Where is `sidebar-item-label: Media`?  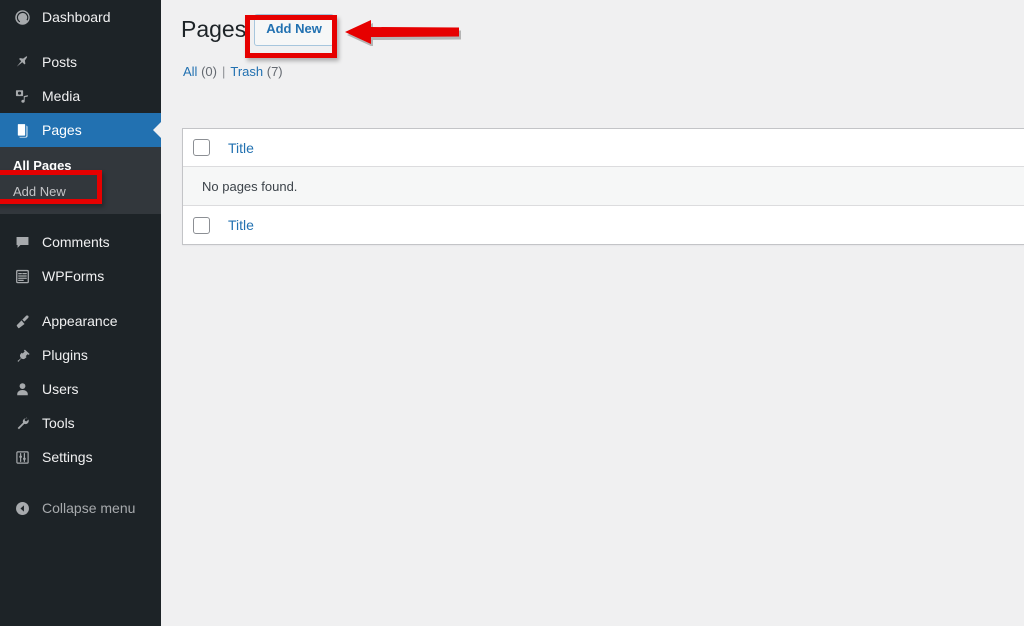
sidebar-item-label: Media is located at coordinates (61, 96).